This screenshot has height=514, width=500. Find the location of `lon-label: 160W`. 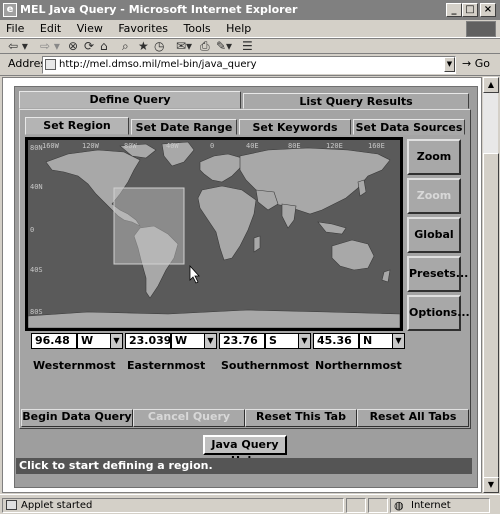

lon-label: 160W is located at coordinates (51, 146).